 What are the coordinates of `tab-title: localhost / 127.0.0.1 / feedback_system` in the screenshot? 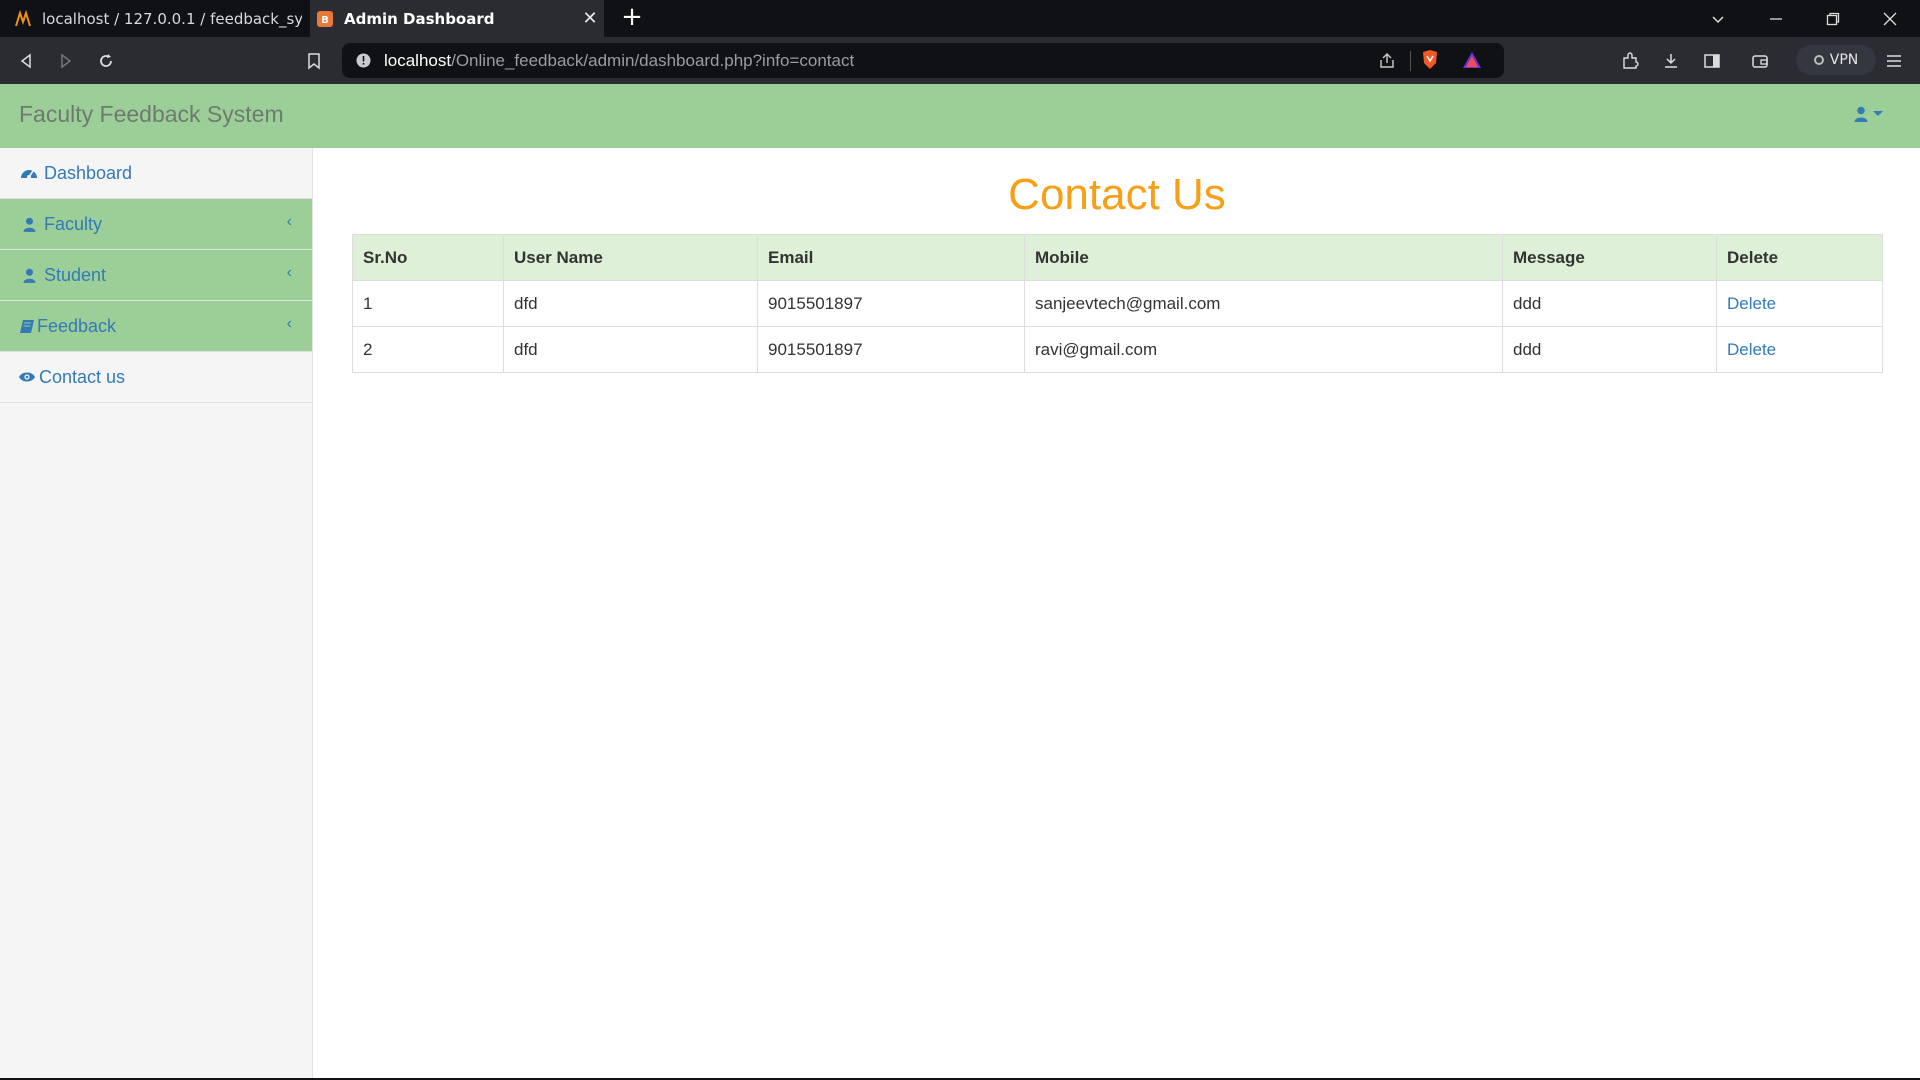 It's located at (172, 18).